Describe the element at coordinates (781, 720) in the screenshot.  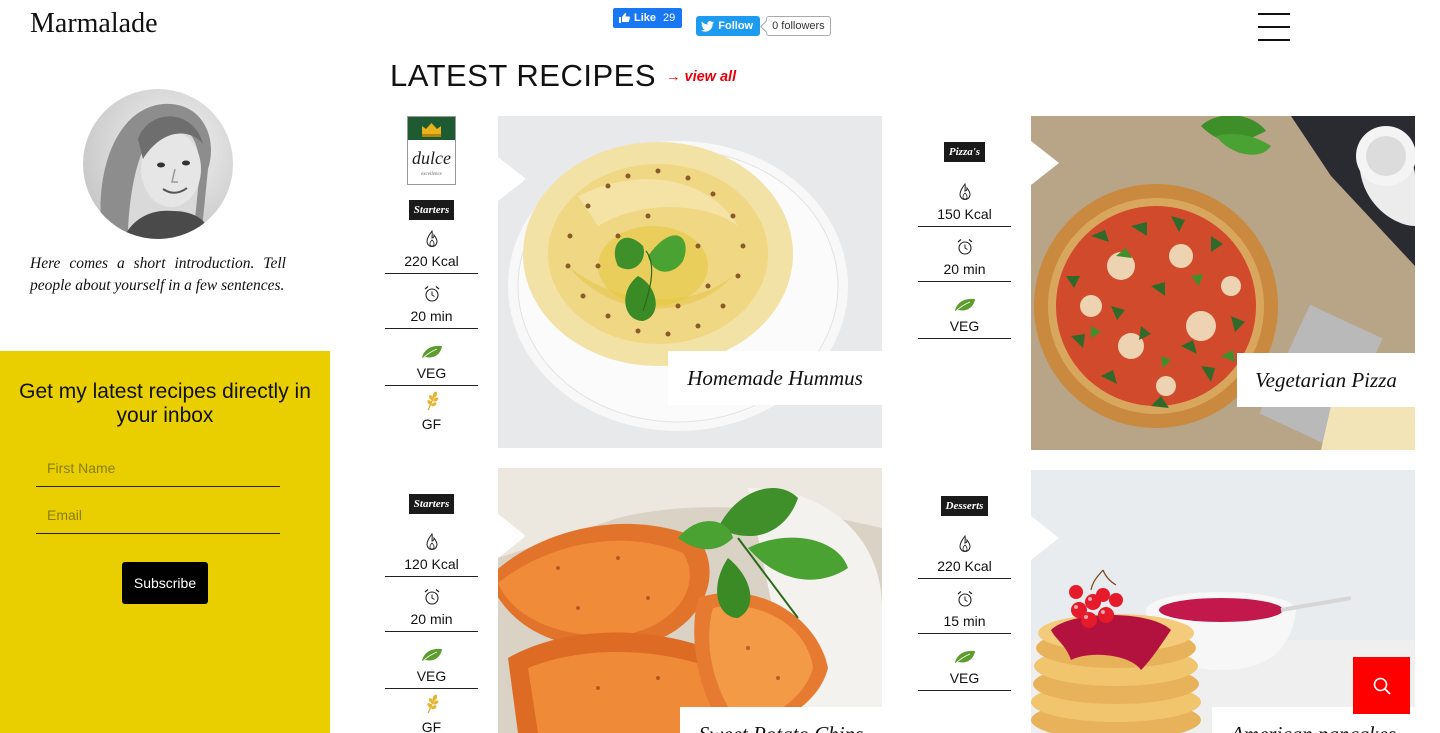
I see `recipe-title: Sweet Potato Chips` at that location.